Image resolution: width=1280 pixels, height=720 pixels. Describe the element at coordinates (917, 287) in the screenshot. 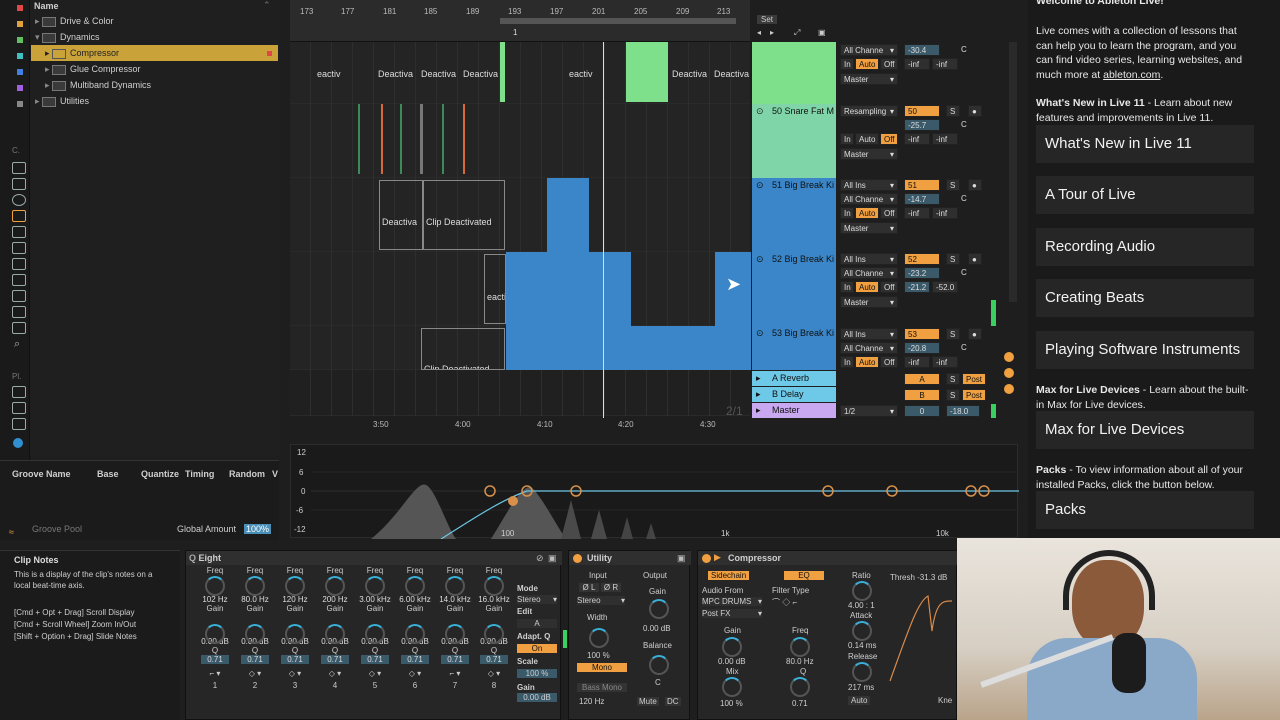

I see `send-a: -21.2` at that location.